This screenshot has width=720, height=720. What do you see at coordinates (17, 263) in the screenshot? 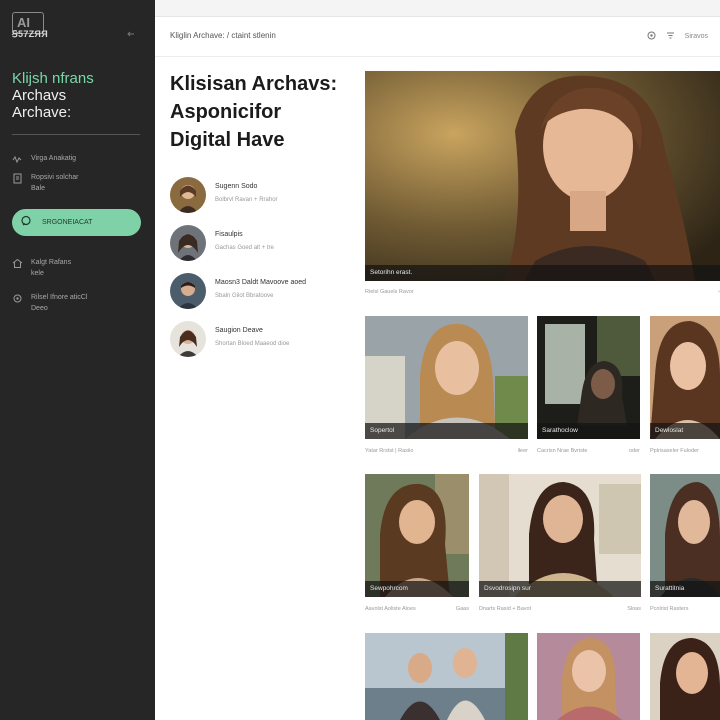
I see `home-icon` at bounding box center [17, 263].